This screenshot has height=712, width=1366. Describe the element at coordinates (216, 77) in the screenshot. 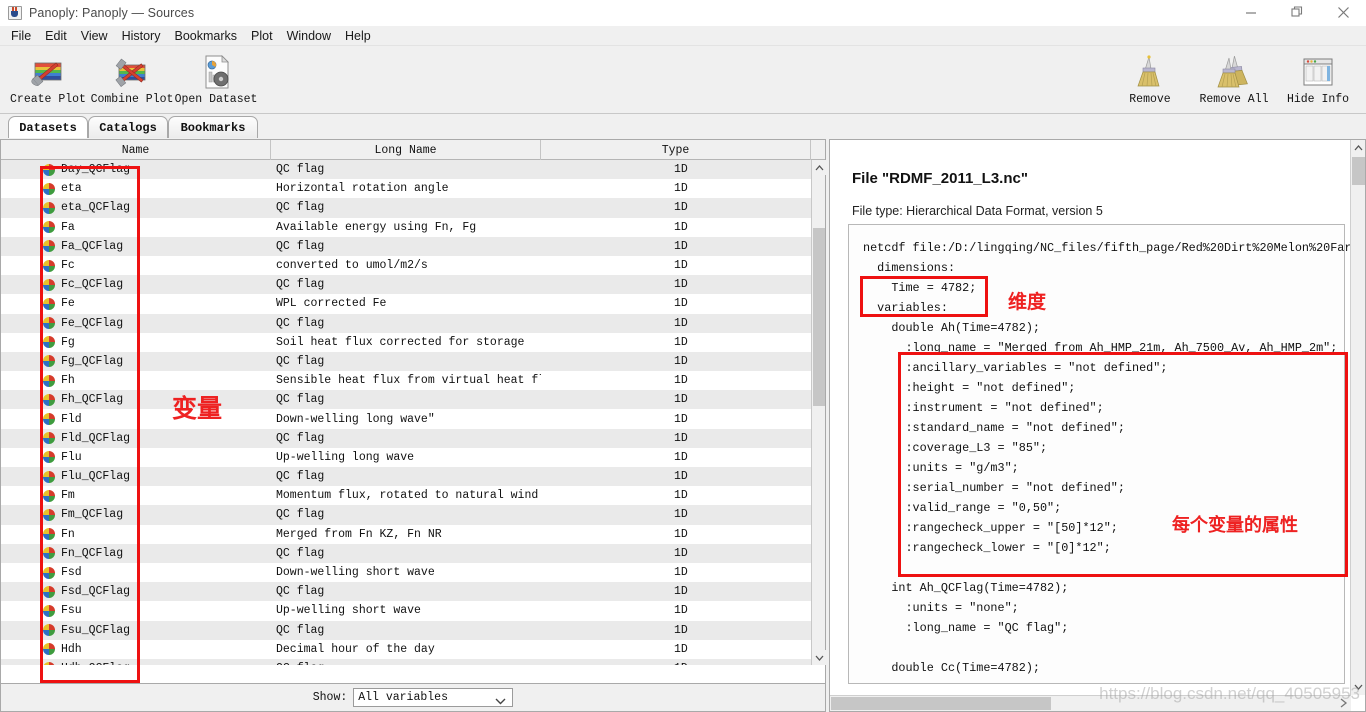

I see `open-dataset-button: Open Dataset` at that location.